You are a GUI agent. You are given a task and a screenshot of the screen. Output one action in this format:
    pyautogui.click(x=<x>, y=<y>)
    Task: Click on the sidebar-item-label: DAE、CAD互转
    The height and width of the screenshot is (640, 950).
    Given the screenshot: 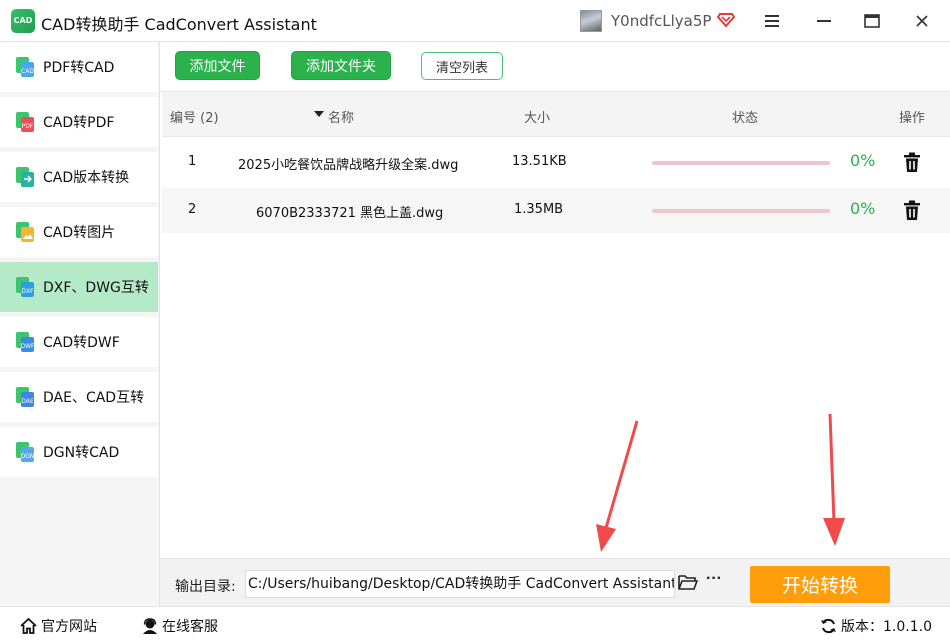 What is the action you would take?
    pyautogui.click(x=94, y=398)
    